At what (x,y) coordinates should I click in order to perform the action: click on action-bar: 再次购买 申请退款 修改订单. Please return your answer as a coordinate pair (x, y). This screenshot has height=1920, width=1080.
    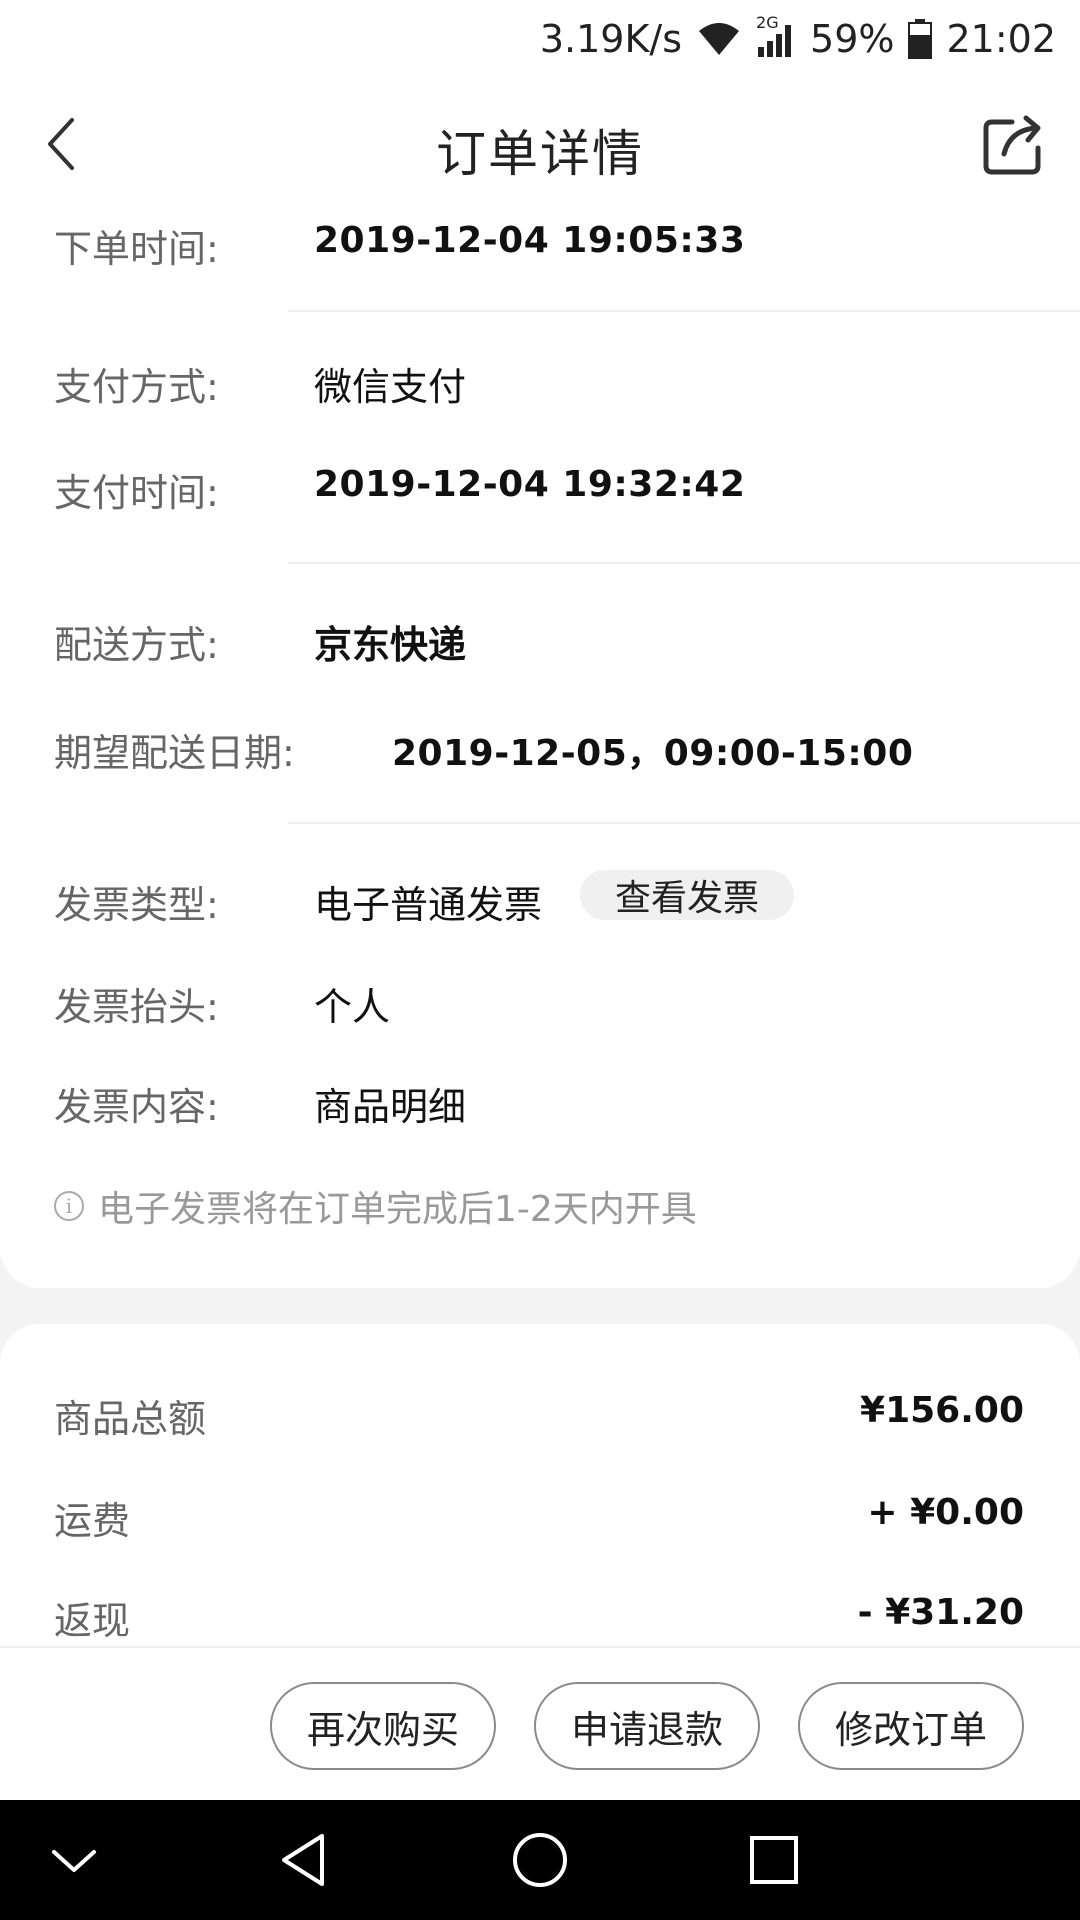
    Looking at the image, I should click on (540, 1723).